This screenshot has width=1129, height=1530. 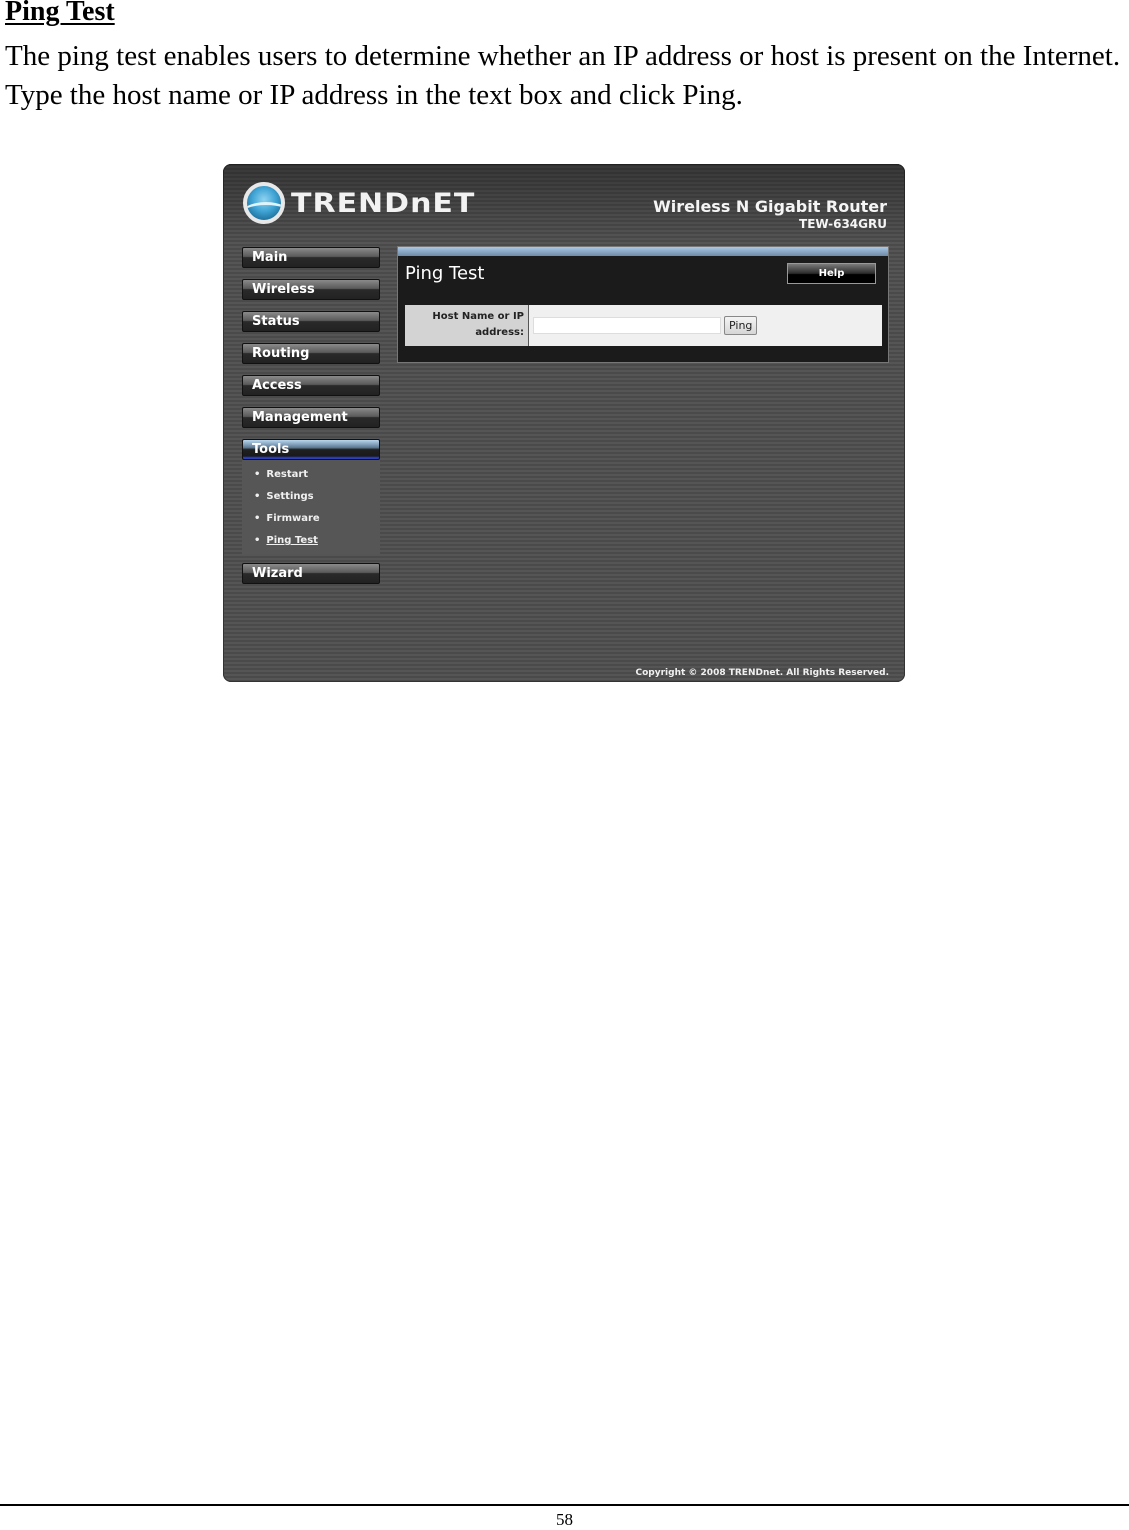 I want to click on submenu-restart: • Restart, so click(x=311, y=475).